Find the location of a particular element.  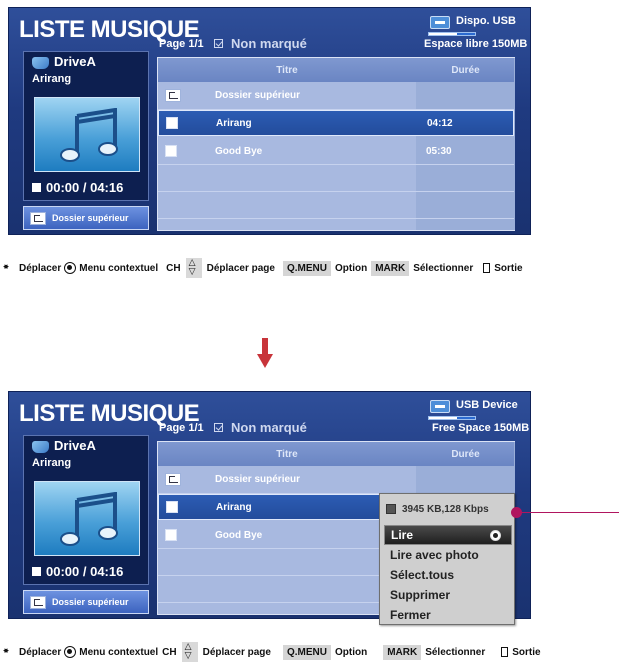

menu-item-close: Fermer is located at coordinates (448, 615).